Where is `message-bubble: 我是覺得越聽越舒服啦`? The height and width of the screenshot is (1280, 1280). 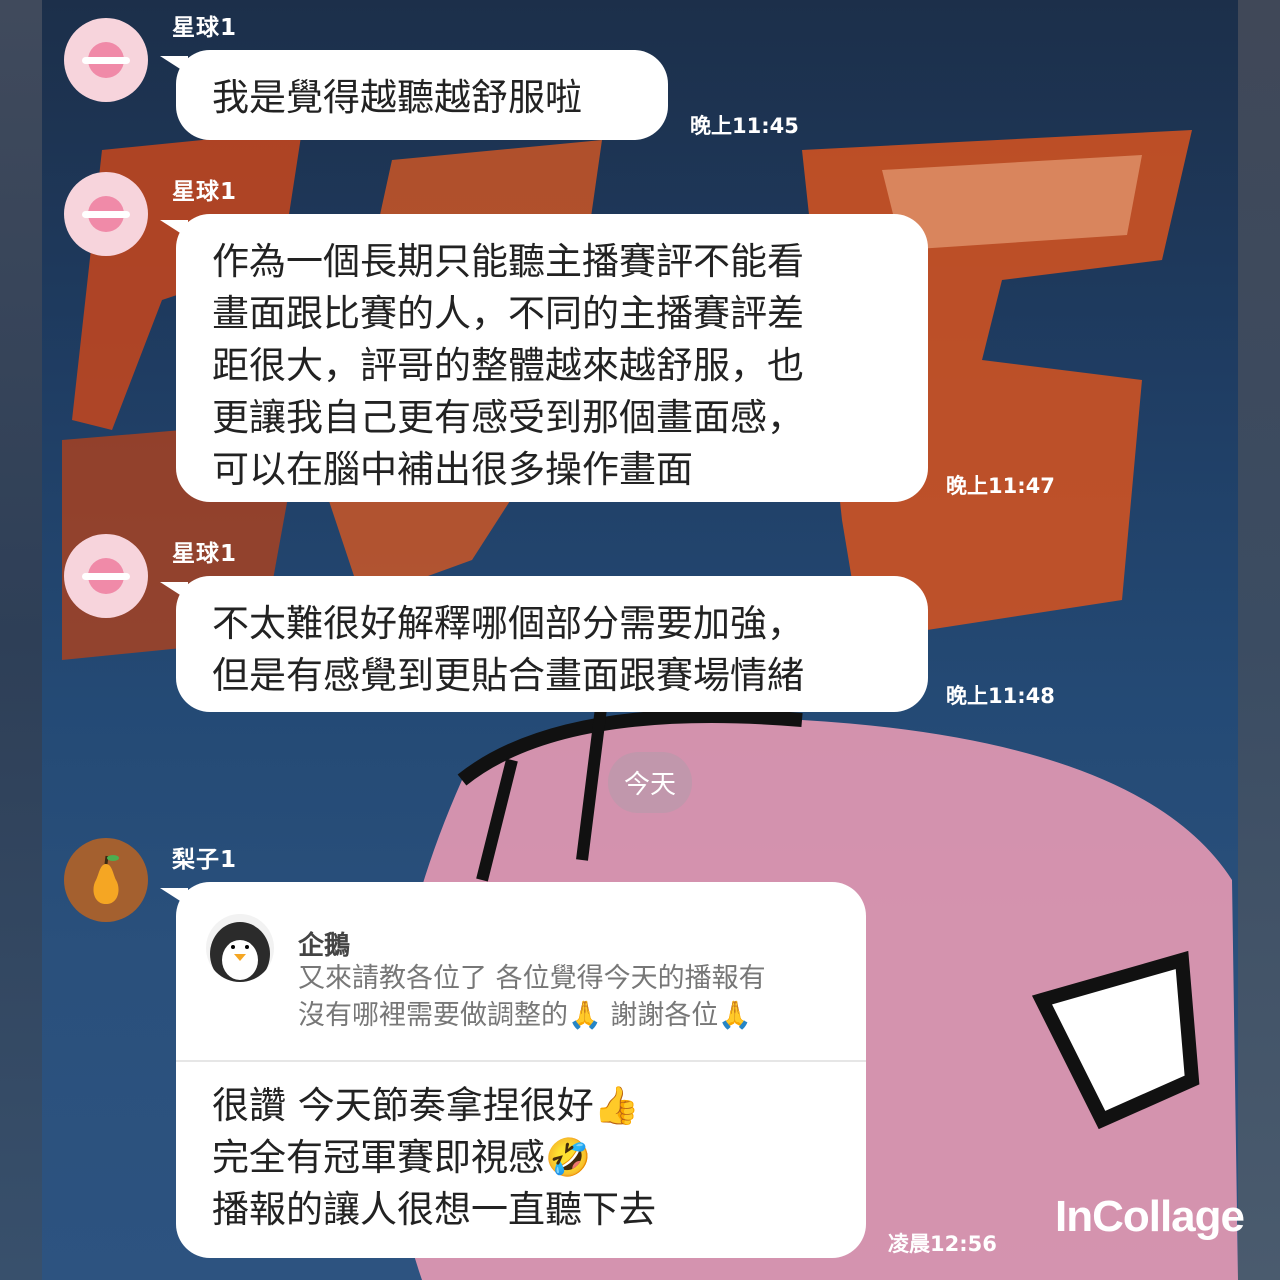
message-bubble: 我是覺得越聽越舒服啦 is located at coordinates (414, 95).